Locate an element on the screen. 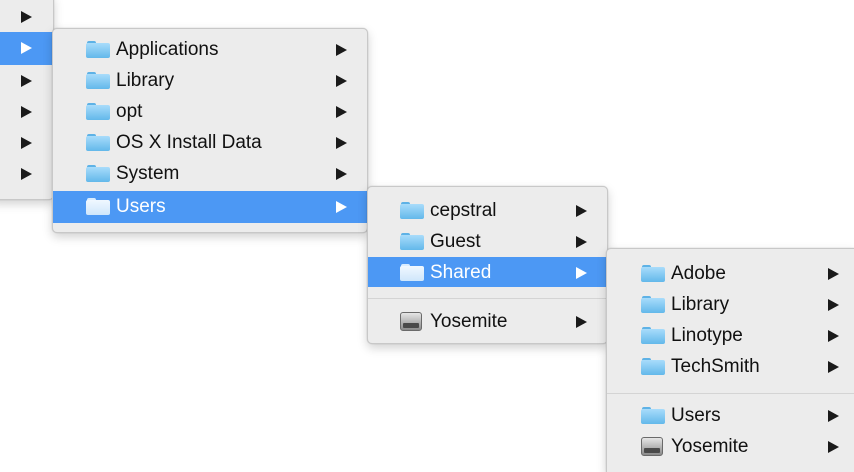 This screenshot has height=472, width=854. menu-item-applications: Applications is located at coordinates (210, 49).